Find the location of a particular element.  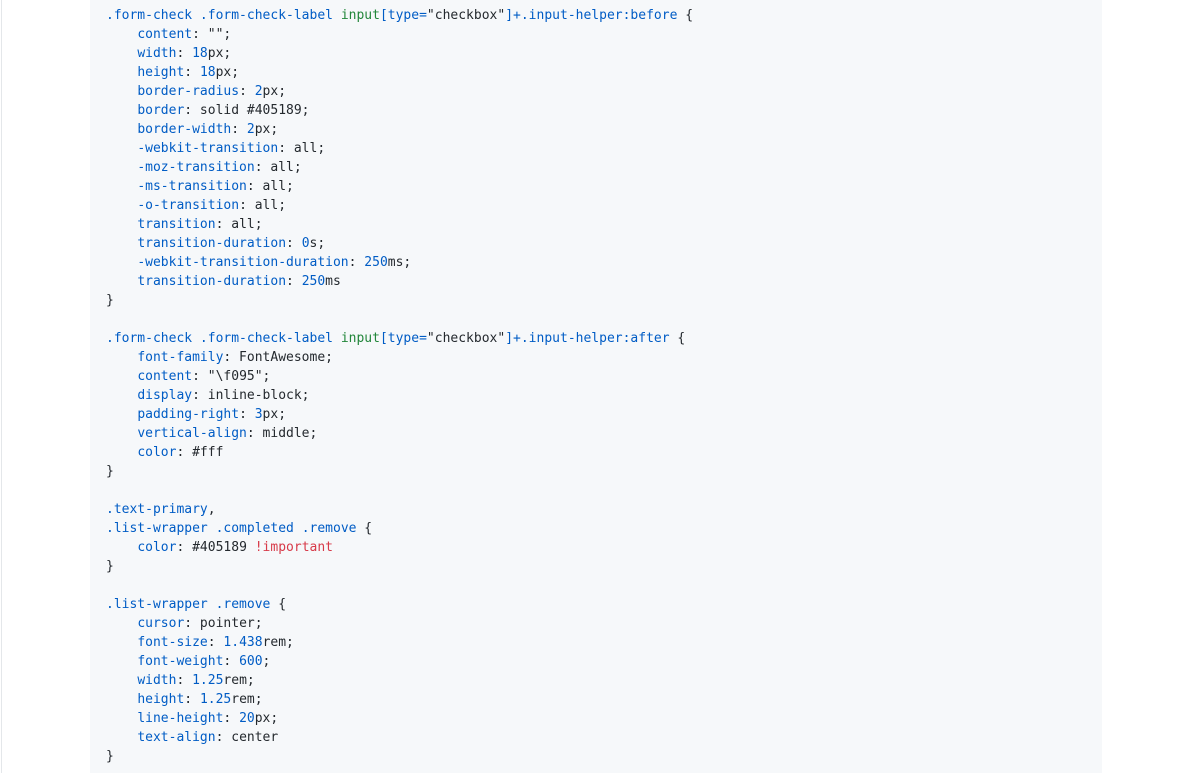

code-token: padding-right is located at coordinates (188, 414).